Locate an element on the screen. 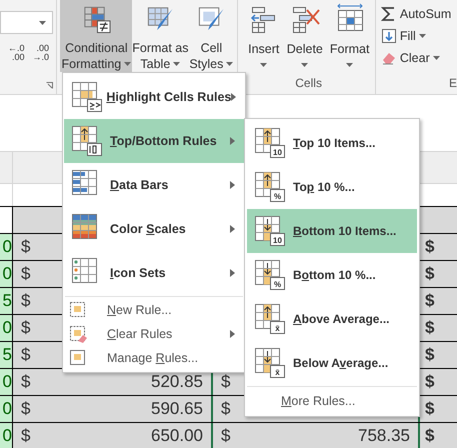  fill-button: Fill is located at coordinates (418, 36).